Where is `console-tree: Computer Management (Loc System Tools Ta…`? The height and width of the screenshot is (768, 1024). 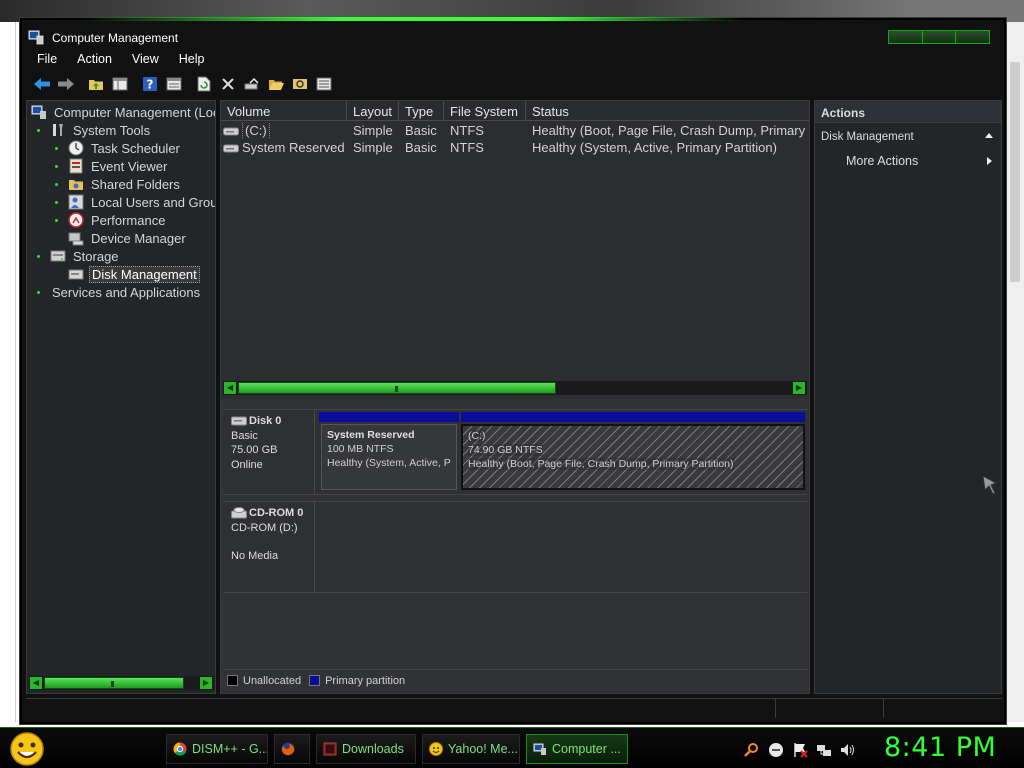 console-tree: Computer Management (Loc System Tools Ta… is located at coordinates (121, 391).